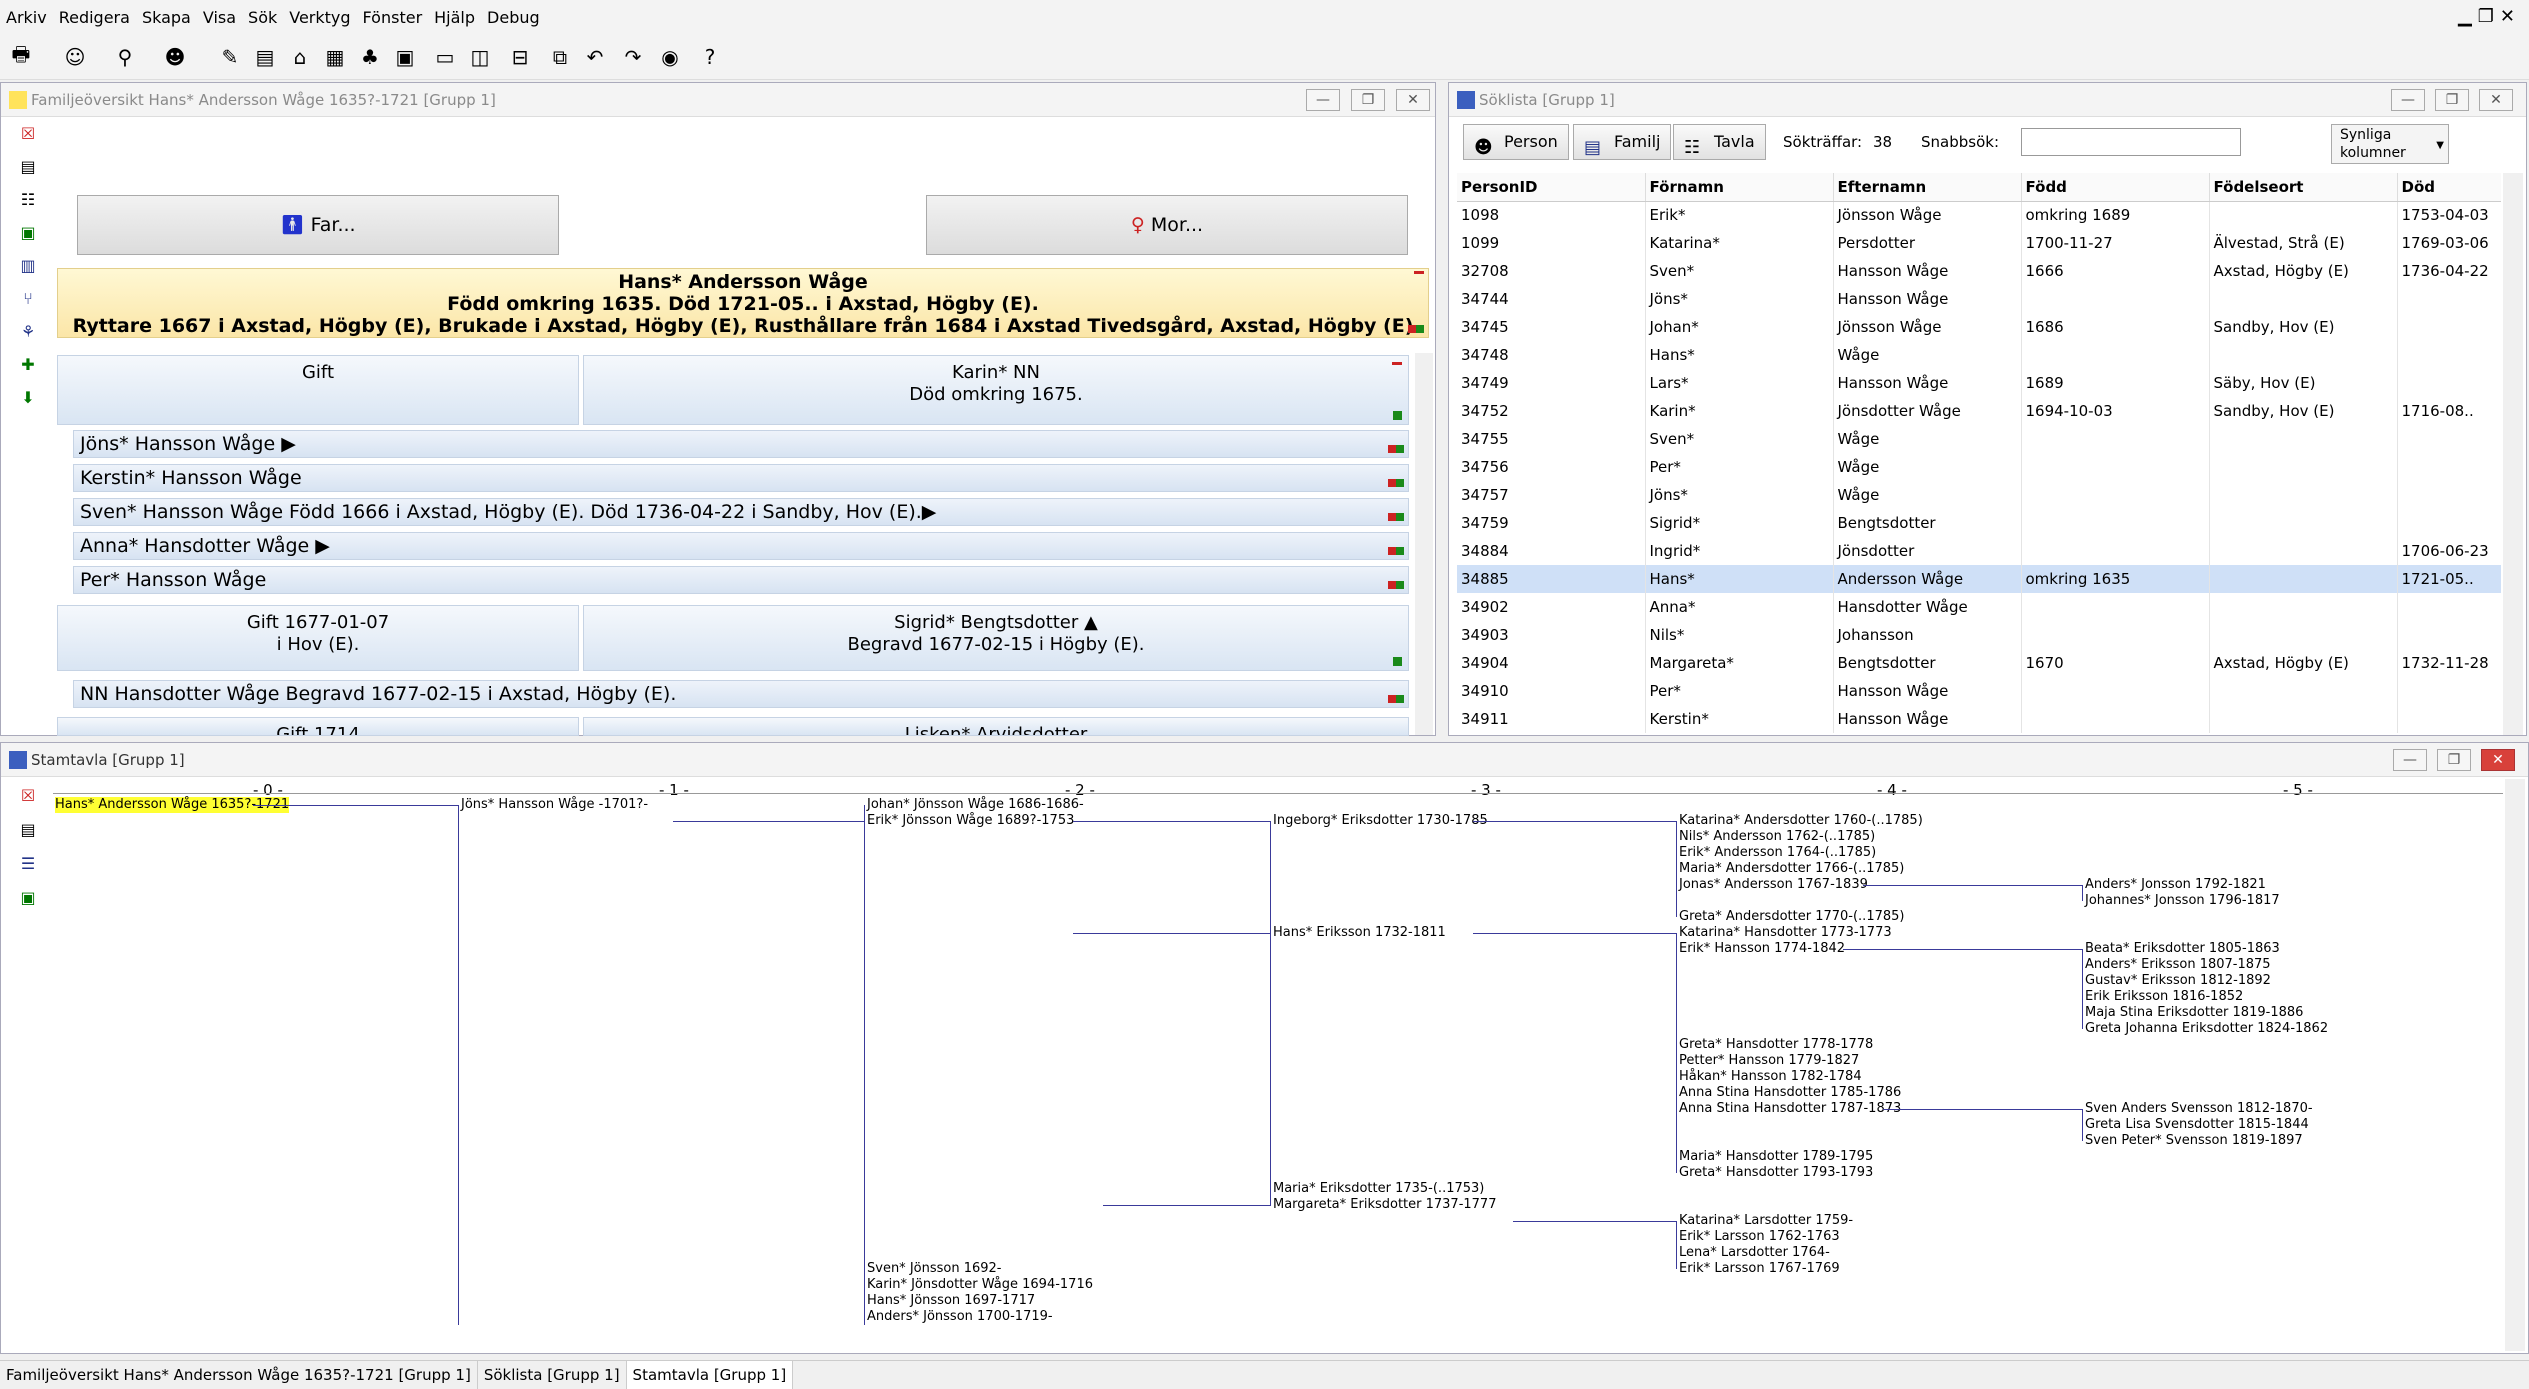  Describe the element at coordinates (1979, 383) in the screenshot. I see `table-row: 34749 Lars* Hansson Wåge 1689 Säby, Hov (E)` at that location.